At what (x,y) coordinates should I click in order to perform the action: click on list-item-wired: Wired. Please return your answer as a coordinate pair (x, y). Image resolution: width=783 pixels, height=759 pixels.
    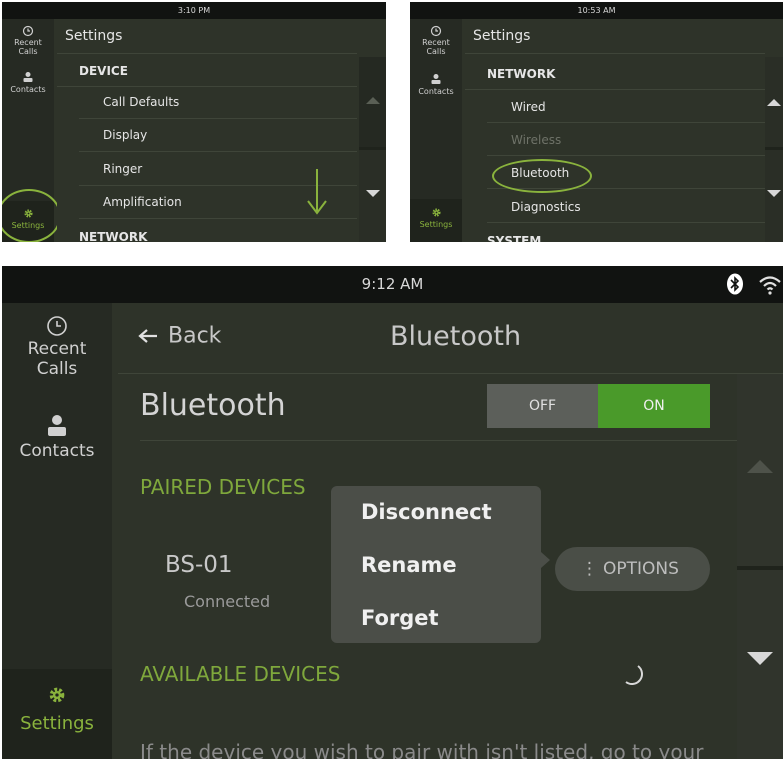
    Looking at the image, I should click on (626, 106).